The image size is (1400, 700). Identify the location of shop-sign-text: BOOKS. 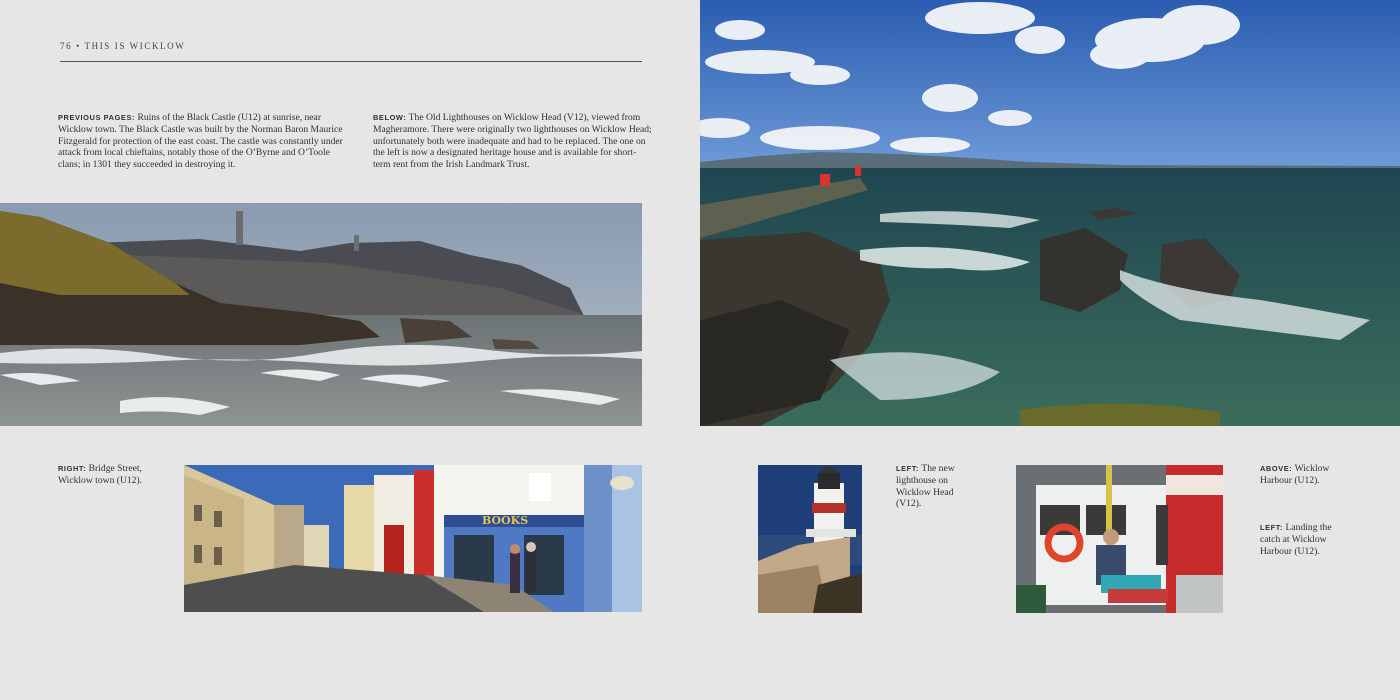
(505, 520).